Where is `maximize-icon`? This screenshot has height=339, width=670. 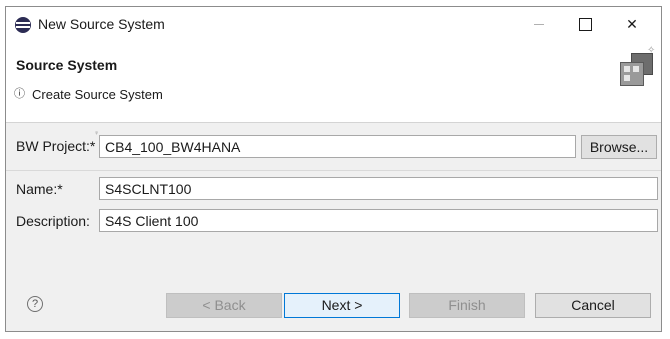
maximize-icon is located at coordinates (585, 24).